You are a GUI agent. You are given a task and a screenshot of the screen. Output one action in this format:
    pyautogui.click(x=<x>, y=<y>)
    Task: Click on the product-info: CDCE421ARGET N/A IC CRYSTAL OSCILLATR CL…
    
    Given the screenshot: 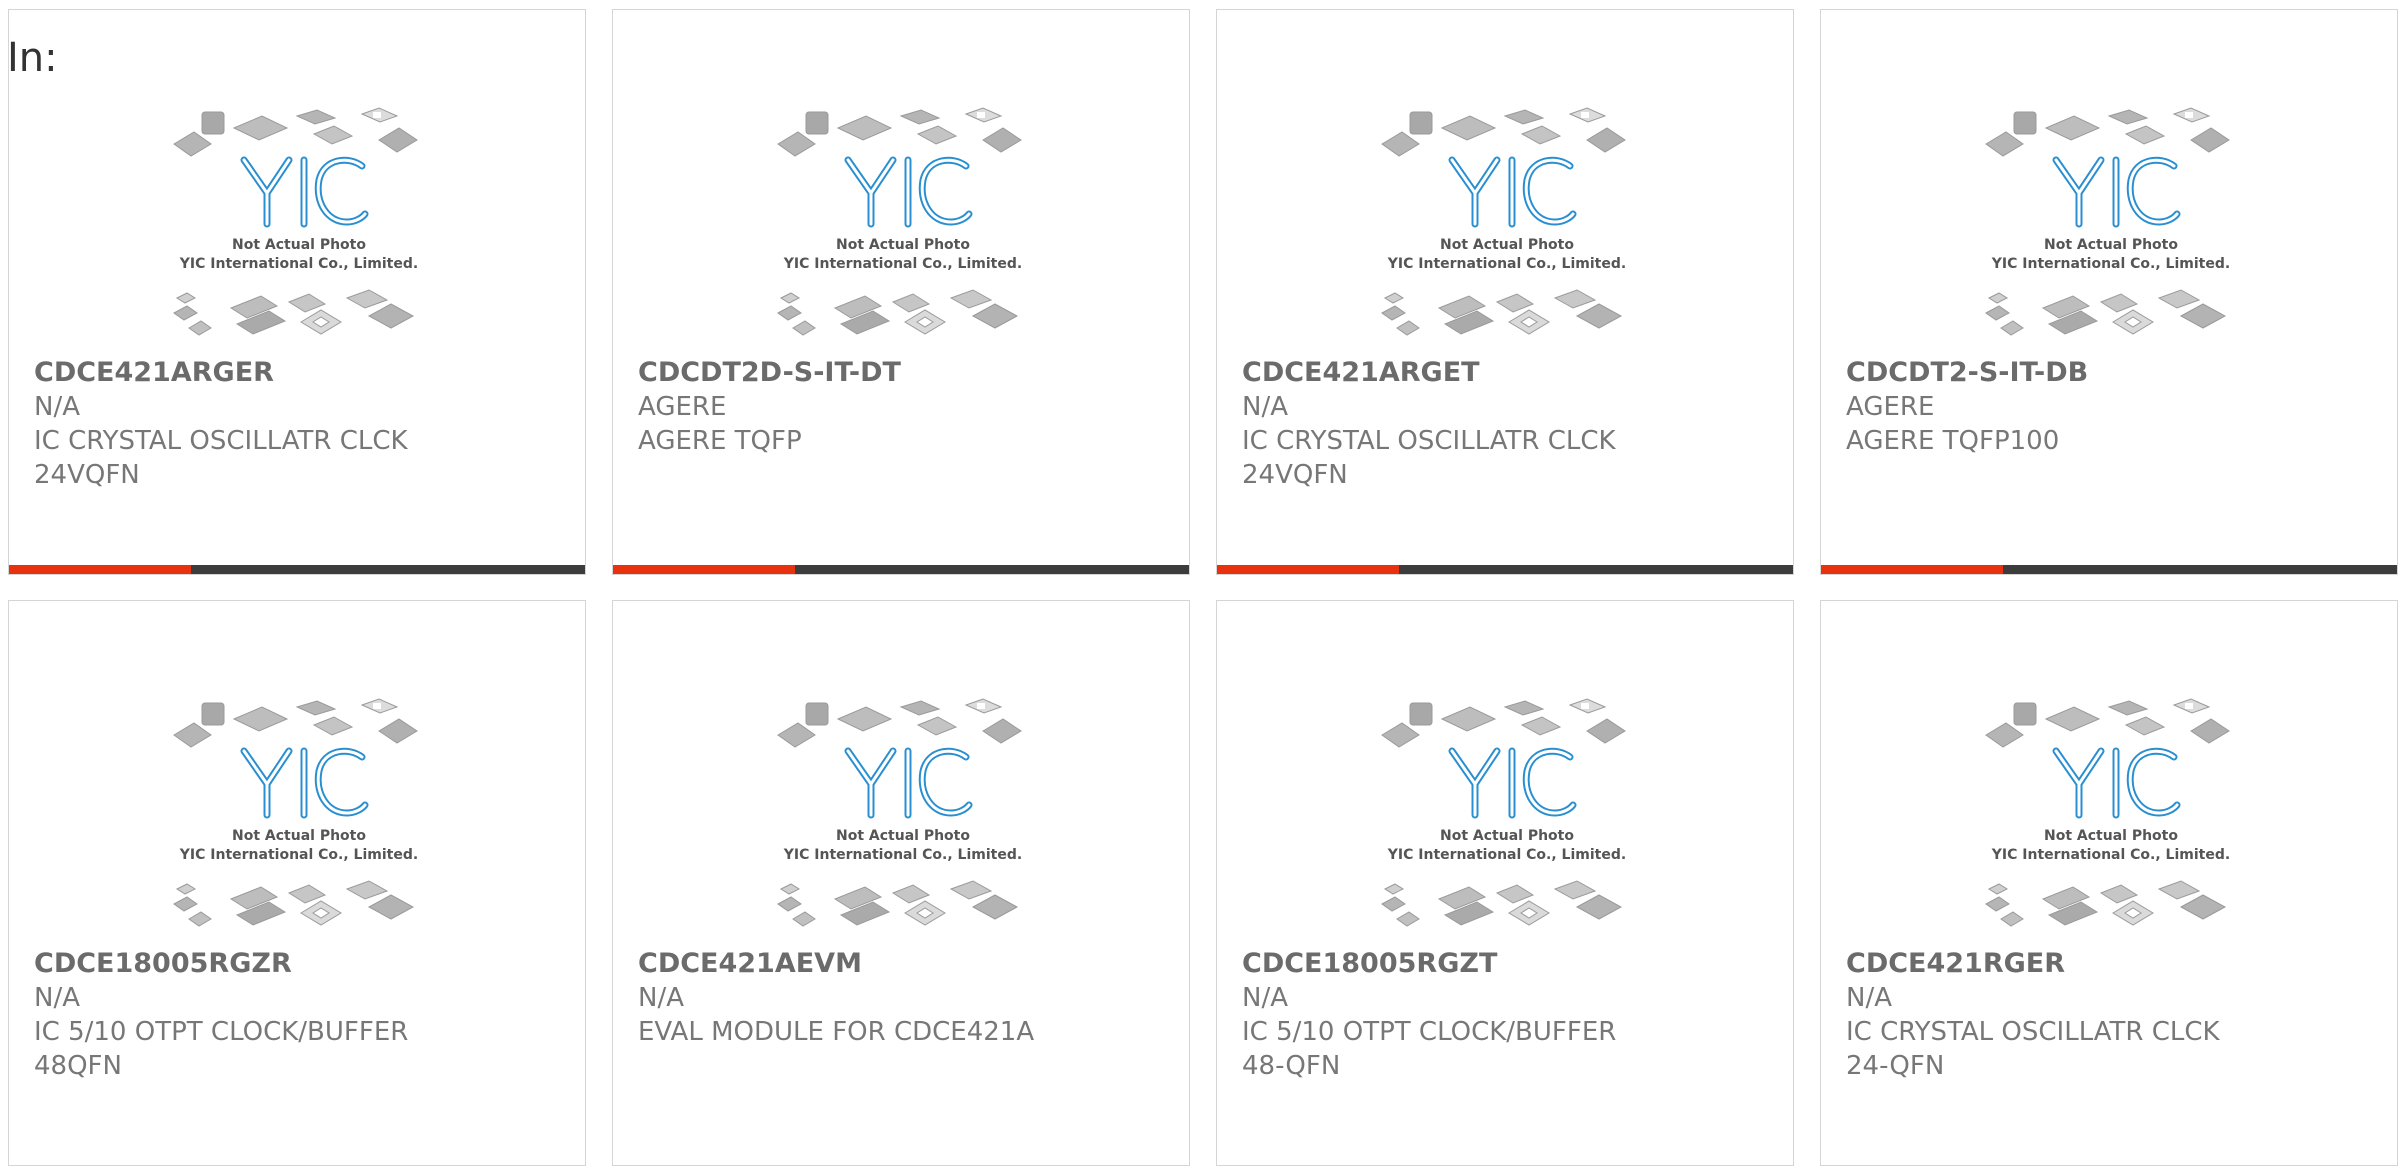 What is the action you would take?
    pyautogui.click(x=1452, y=424)
    